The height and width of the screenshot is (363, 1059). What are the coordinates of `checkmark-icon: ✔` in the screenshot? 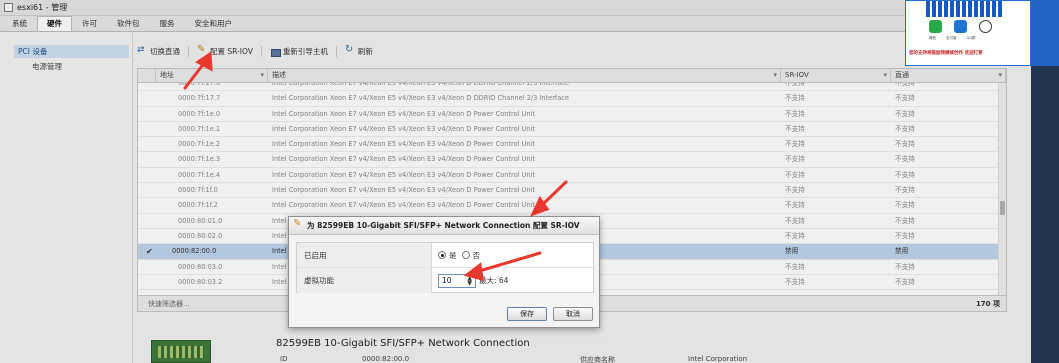 It's located at (149, 252).